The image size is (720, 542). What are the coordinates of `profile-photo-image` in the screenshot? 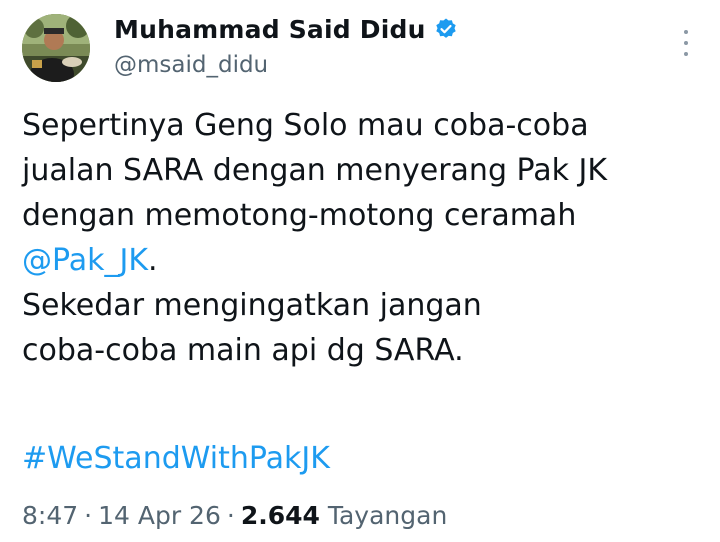 It's located at (56, 48).